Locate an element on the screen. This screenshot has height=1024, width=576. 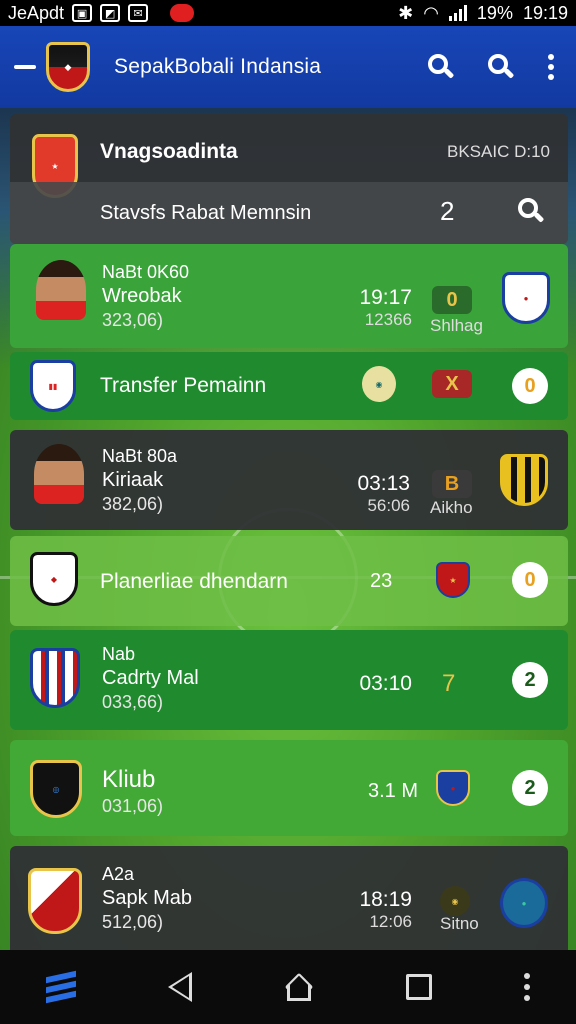
carrier-label: JeApdt is located at coordinates (36, 12).